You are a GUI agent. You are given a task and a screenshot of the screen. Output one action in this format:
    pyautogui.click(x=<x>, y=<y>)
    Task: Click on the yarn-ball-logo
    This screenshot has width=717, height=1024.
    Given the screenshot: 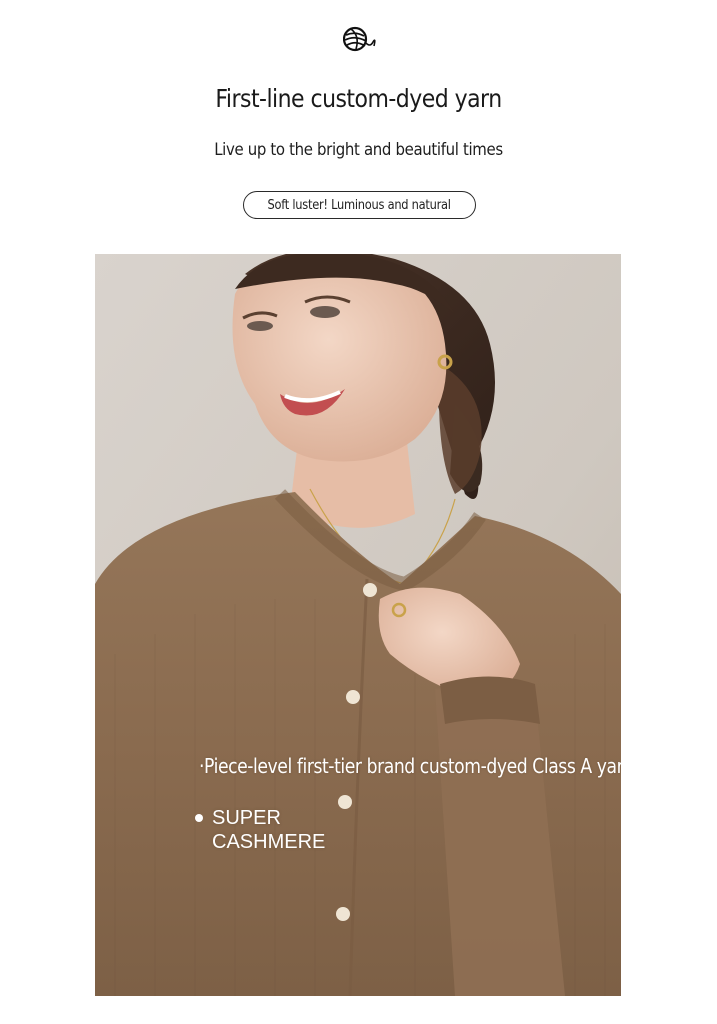 What is the action you would take?
    pyautogui.click(x=360, y=39)
    